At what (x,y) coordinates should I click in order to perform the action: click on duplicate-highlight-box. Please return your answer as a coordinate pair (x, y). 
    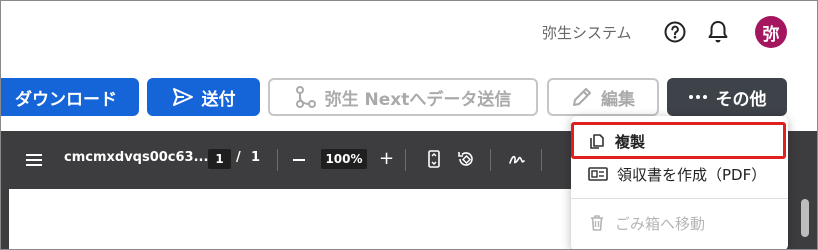
    Looking at the image, I should click on (678, 140).